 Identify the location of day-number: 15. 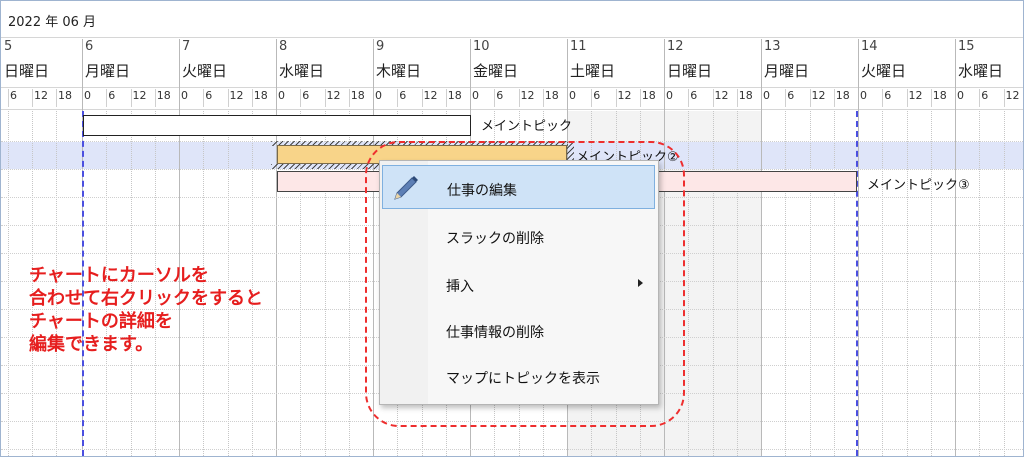
(966, 46).